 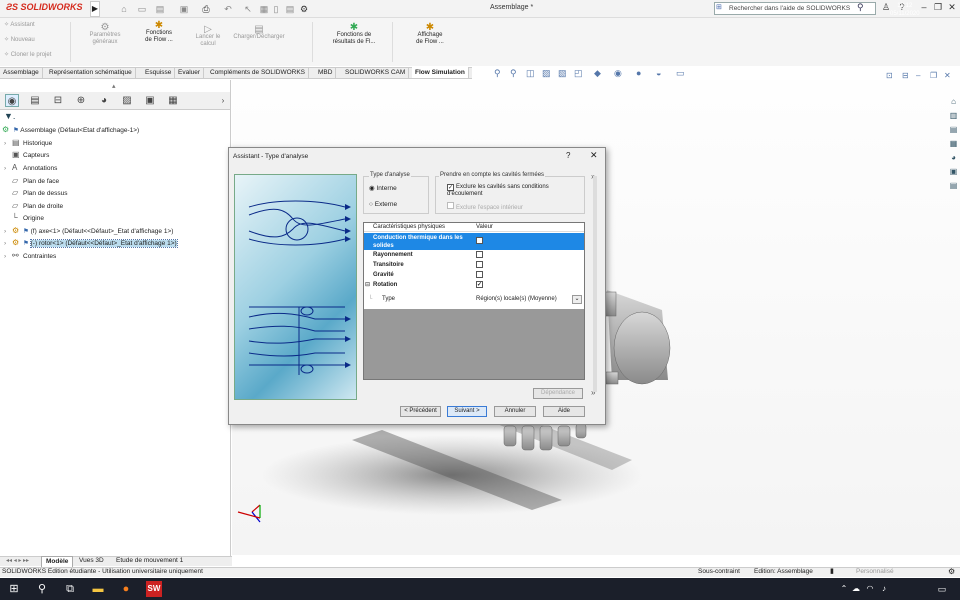 What do you see at coordinates (258, 72) in the screenshot?
I see `tab-complements: Compléments de SOLIDWORKS` at bounding box center [258, 72].